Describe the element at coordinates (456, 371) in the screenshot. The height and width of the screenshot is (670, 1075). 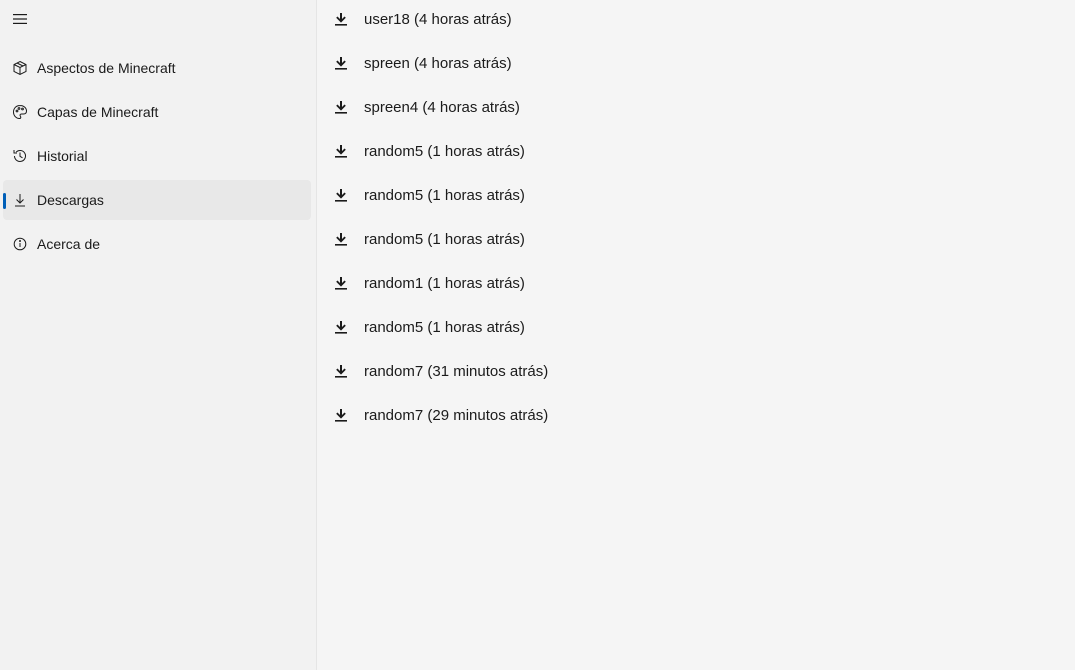
I see `download-label: random7 (31 minutos atrás)` at that location.